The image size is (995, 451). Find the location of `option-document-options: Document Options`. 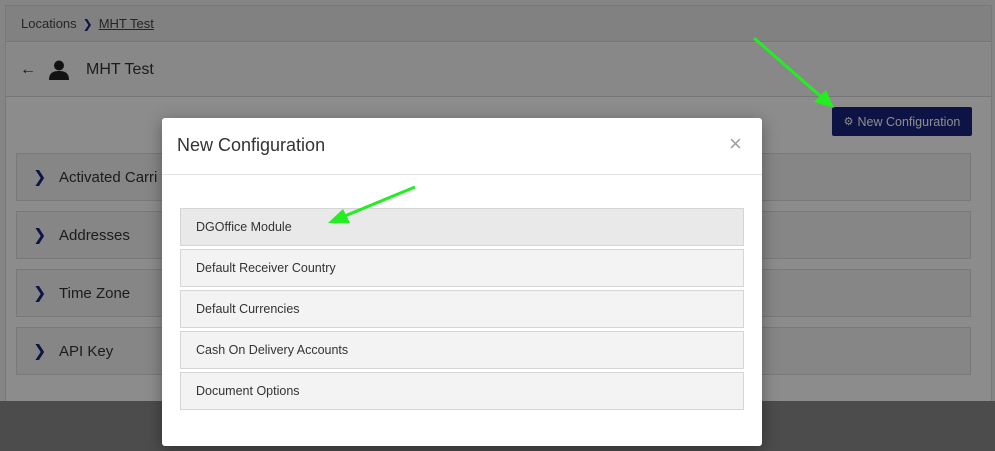

option-document-options: Document Options is located at coordinates (462, 391).